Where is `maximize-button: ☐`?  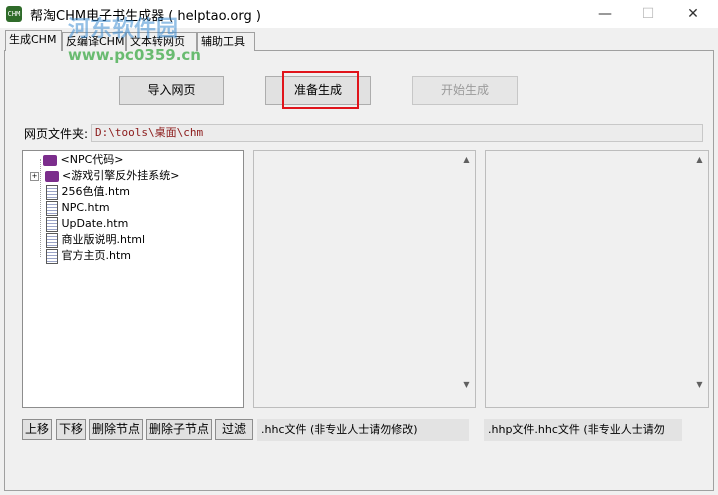
maximize-button: ☐ is located at coordinates (648, 14).